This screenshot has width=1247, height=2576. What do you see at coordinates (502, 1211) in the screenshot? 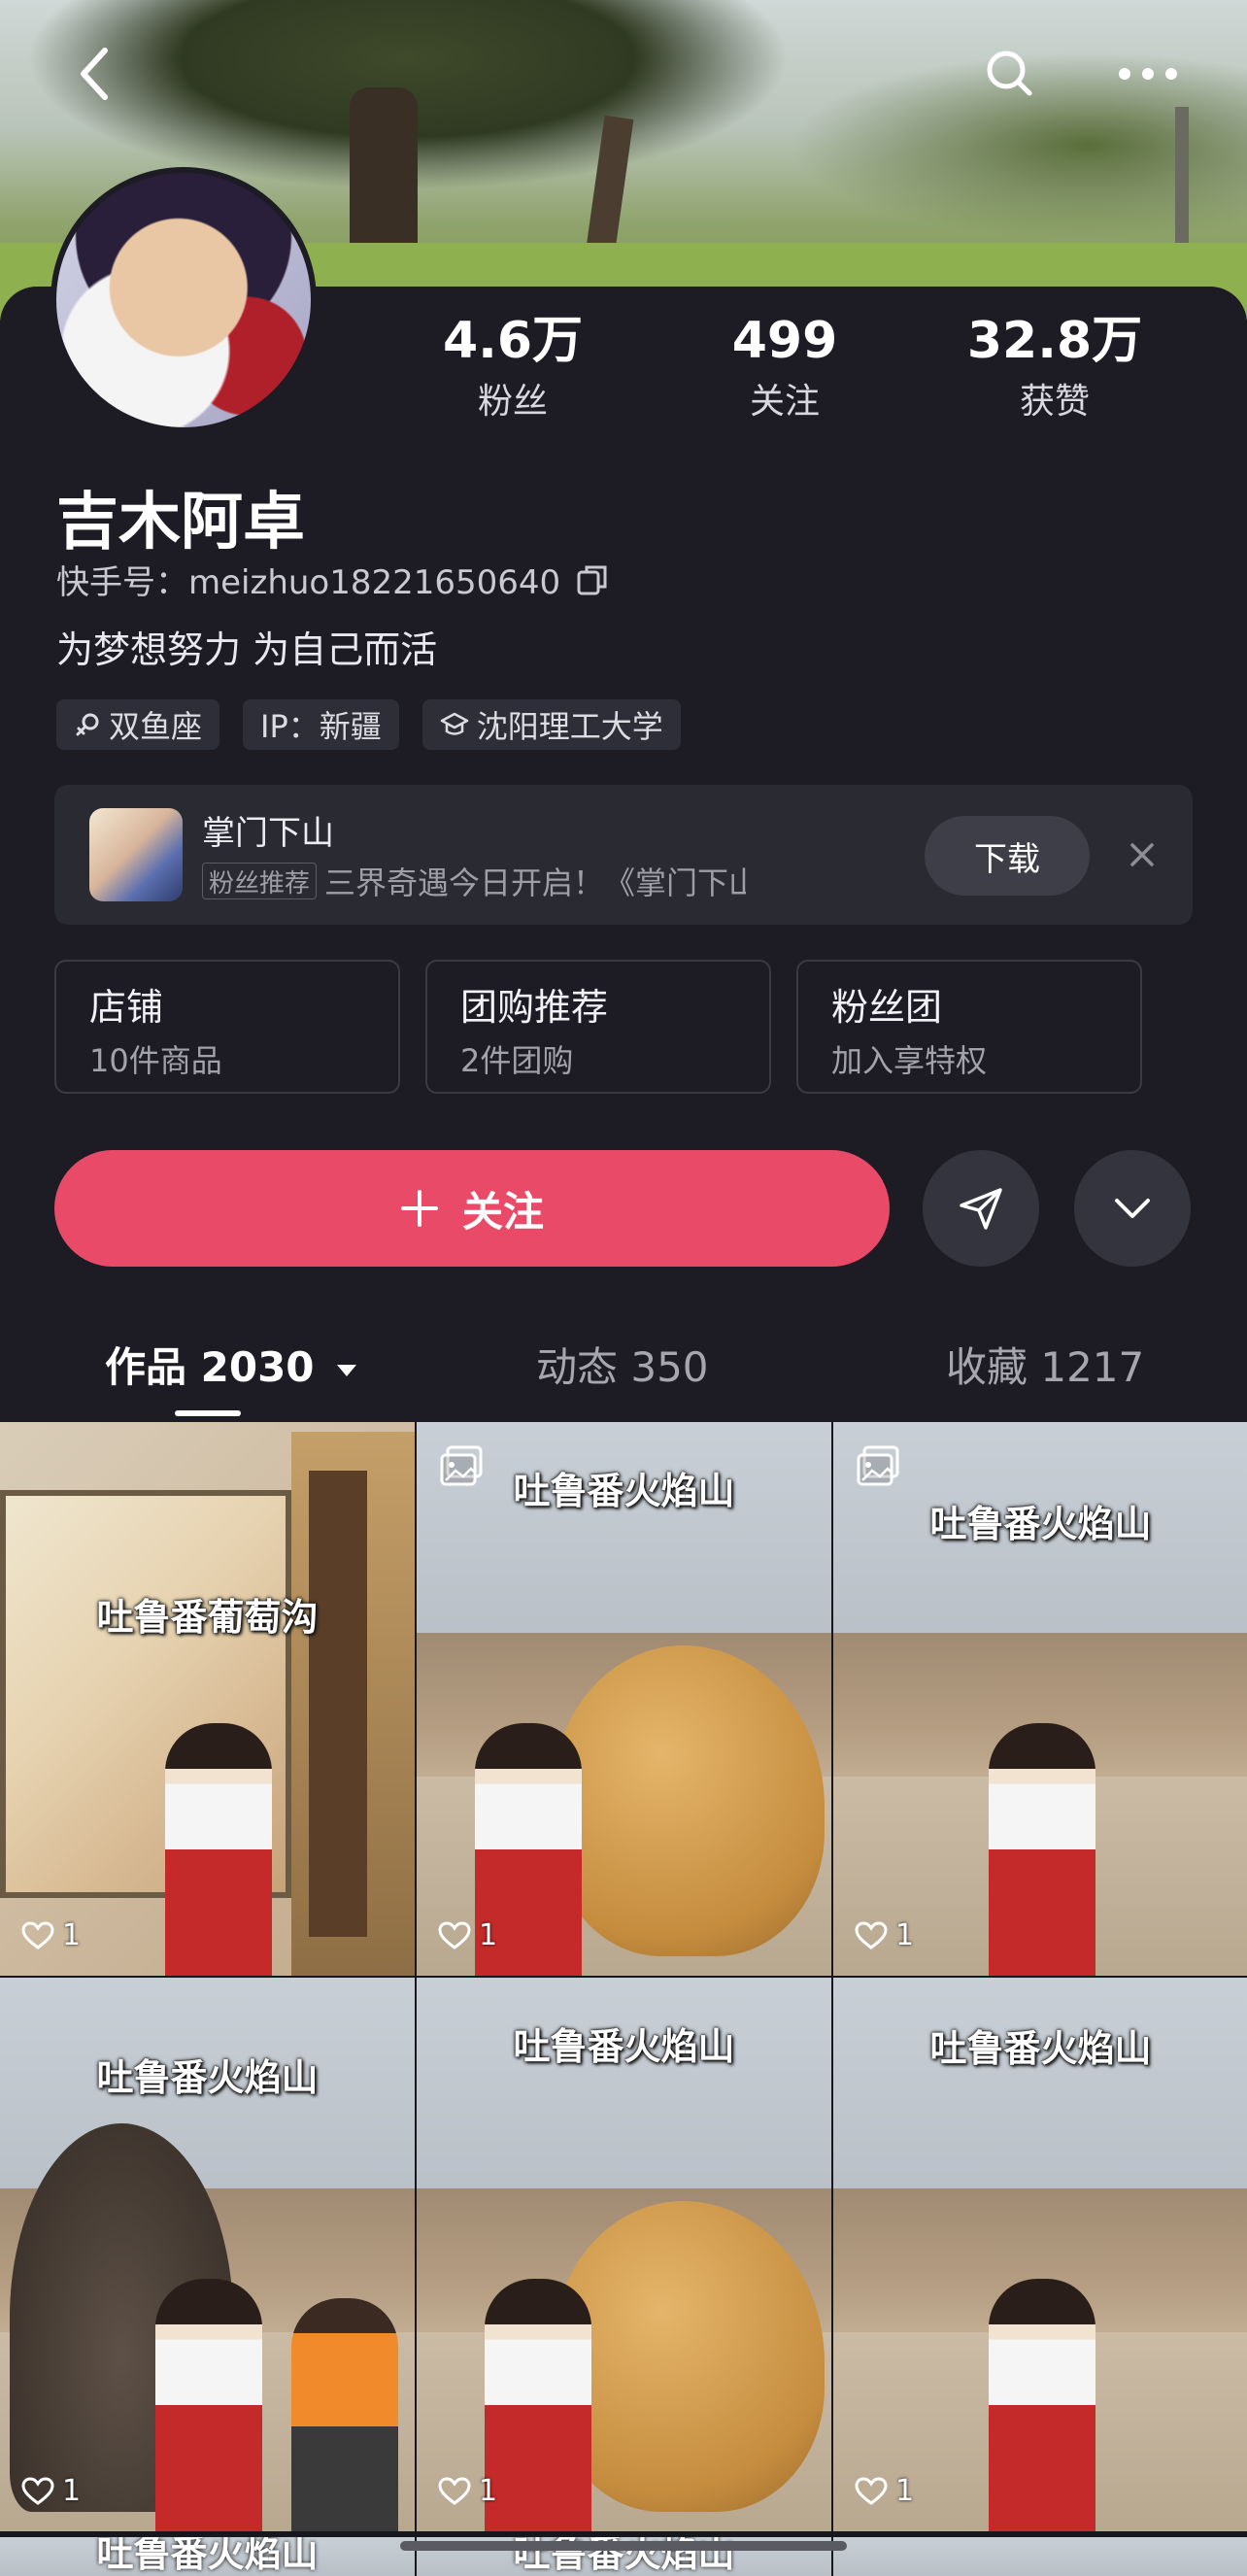
I see `follow-label: 关注` at bounding box center [502, 1211].